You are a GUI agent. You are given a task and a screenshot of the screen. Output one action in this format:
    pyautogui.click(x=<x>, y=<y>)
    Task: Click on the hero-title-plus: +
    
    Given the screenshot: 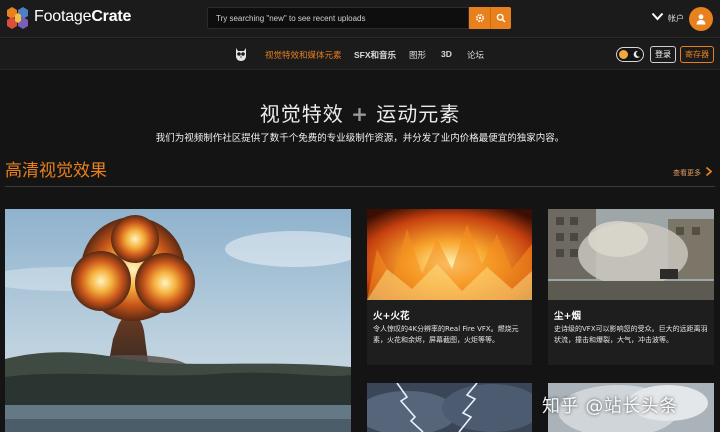 What is the action you would take?
    pyautogui.click(x=360, y=114)
    